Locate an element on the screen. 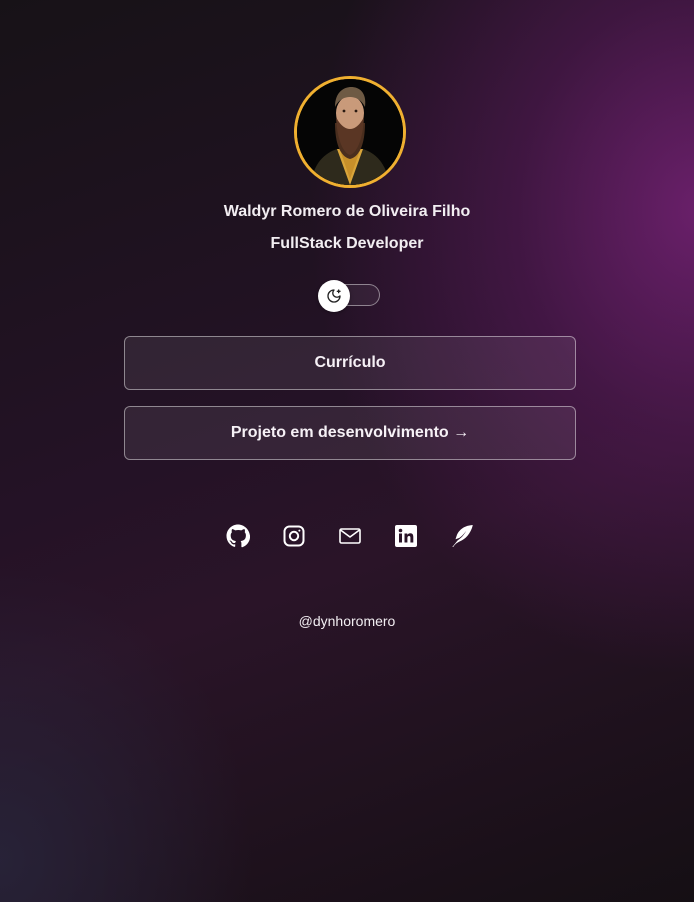  toggle-knob is located at coordinates (334, 296).